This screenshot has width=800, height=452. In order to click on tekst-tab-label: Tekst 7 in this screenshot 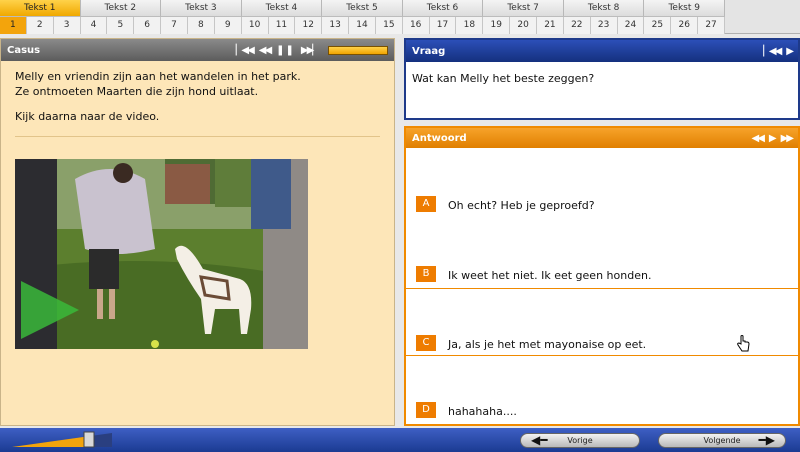, I will do `click(523, 8)`.